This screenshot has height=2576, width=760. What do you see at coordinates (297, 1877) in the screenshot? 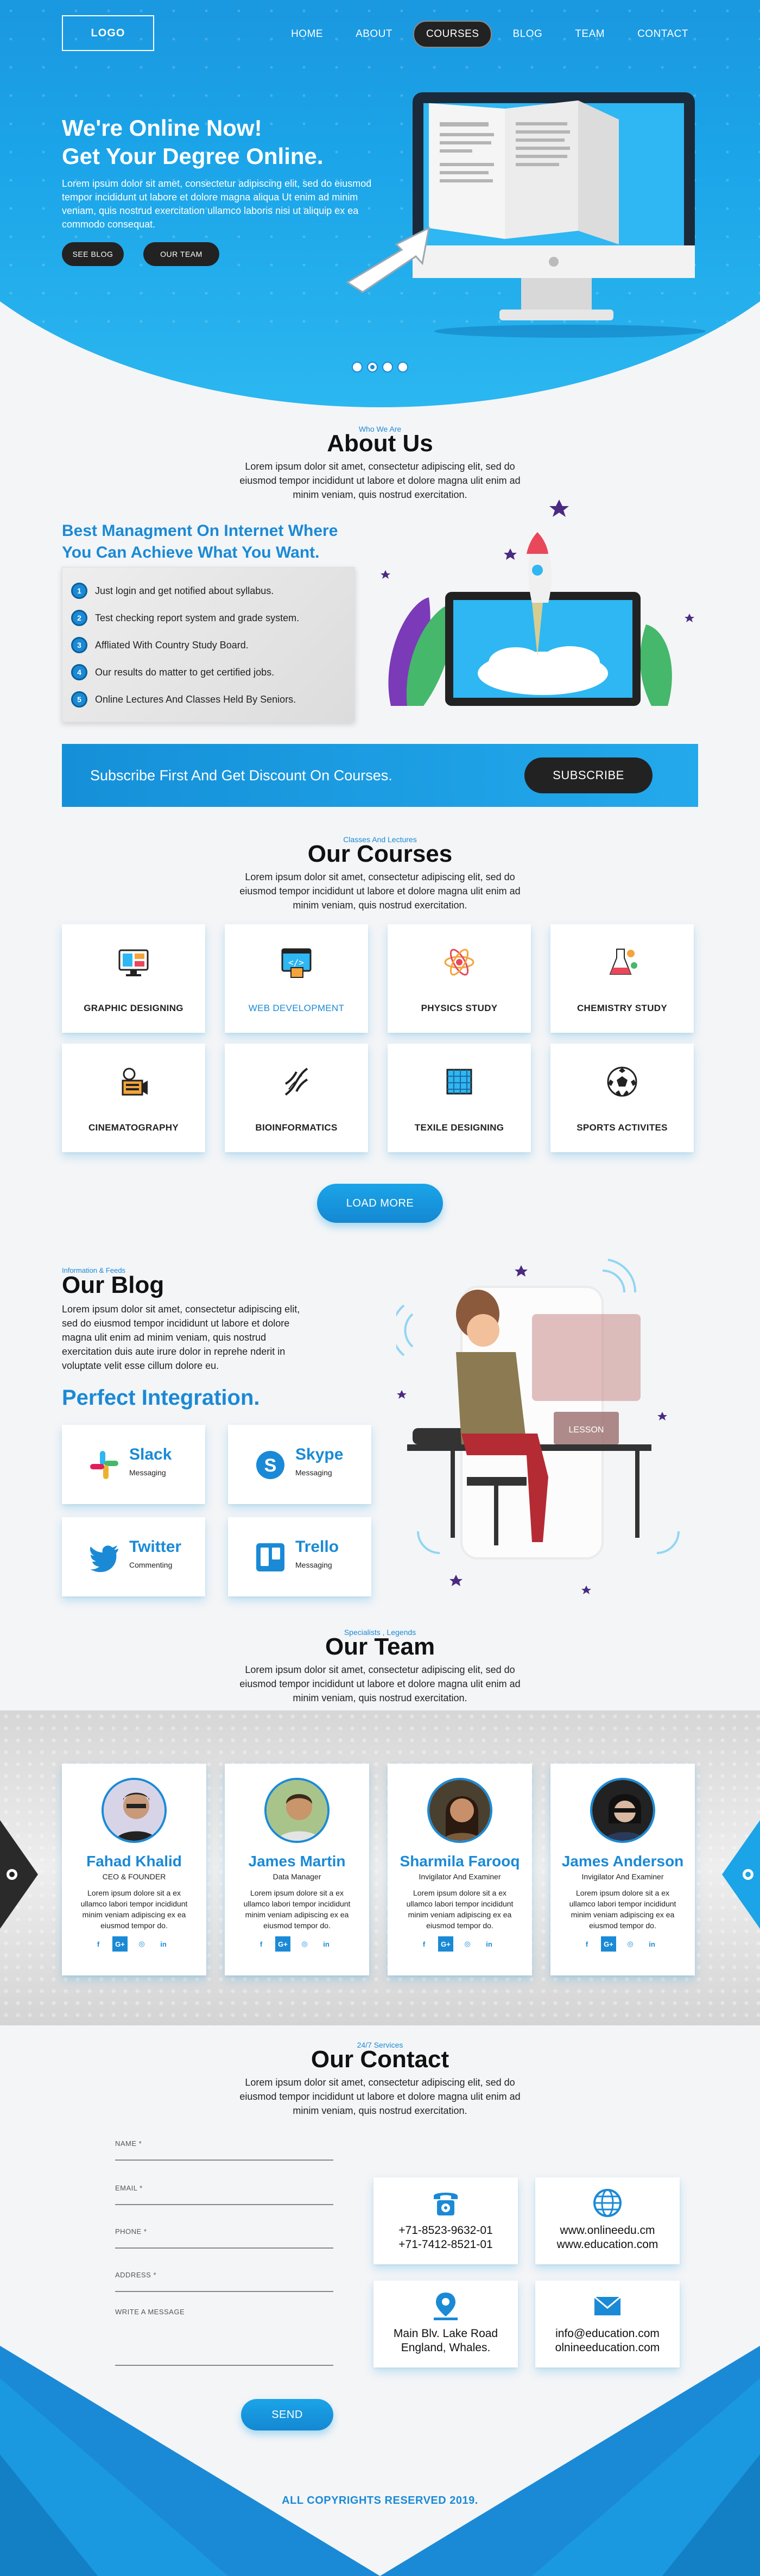
I see `member-role: Data Manager` at bounding box center [297, 1877].